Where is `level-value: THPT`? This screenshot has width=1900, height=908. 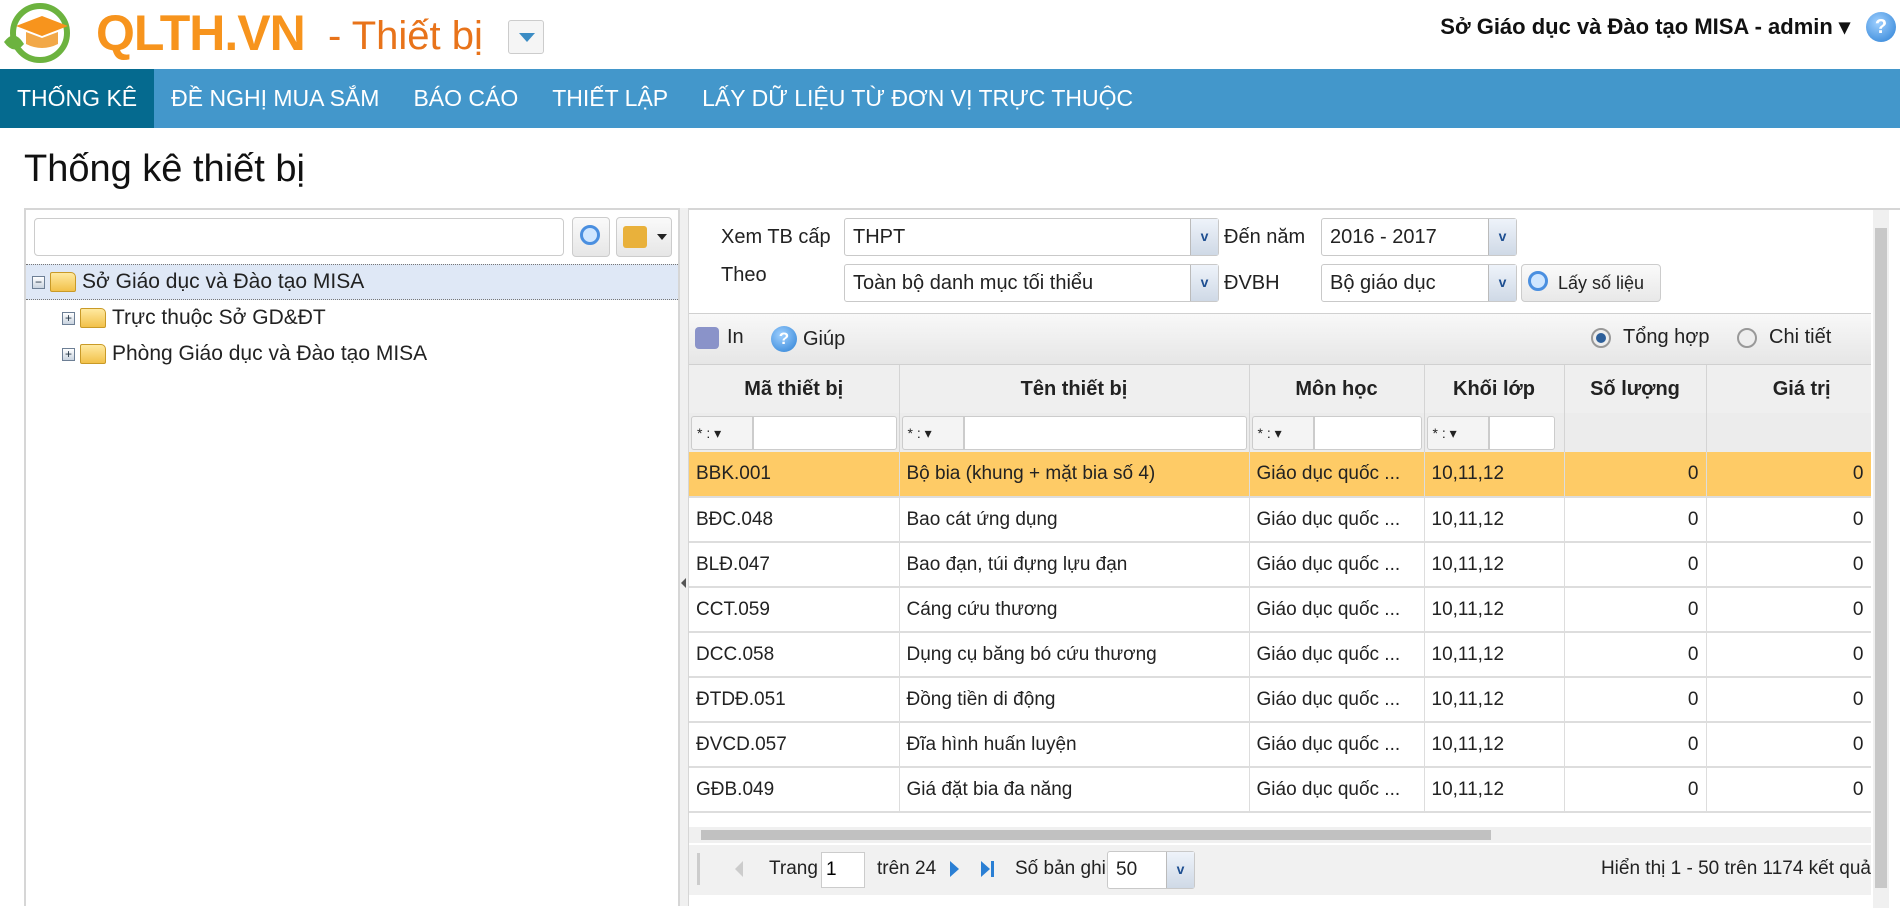
level-value: THPT is located at coordinates (879, 237).